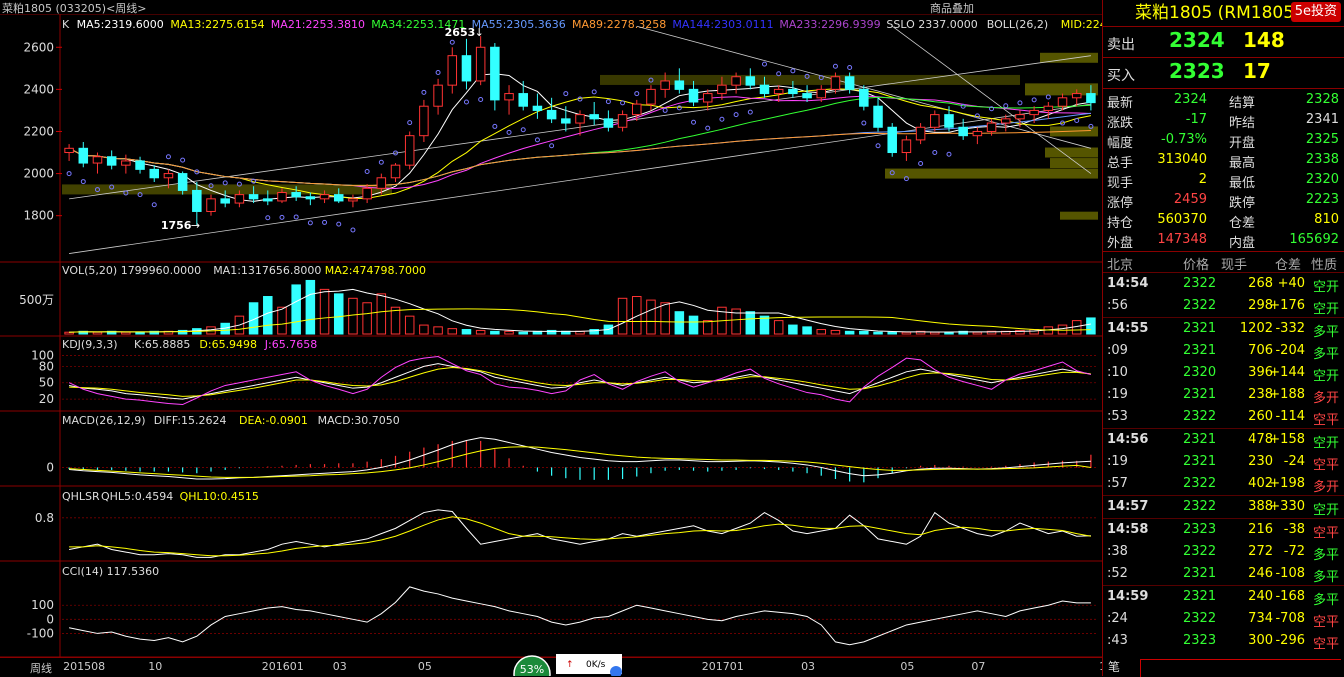  I want to click on y-tick-label: 2400, so click(38, 89).